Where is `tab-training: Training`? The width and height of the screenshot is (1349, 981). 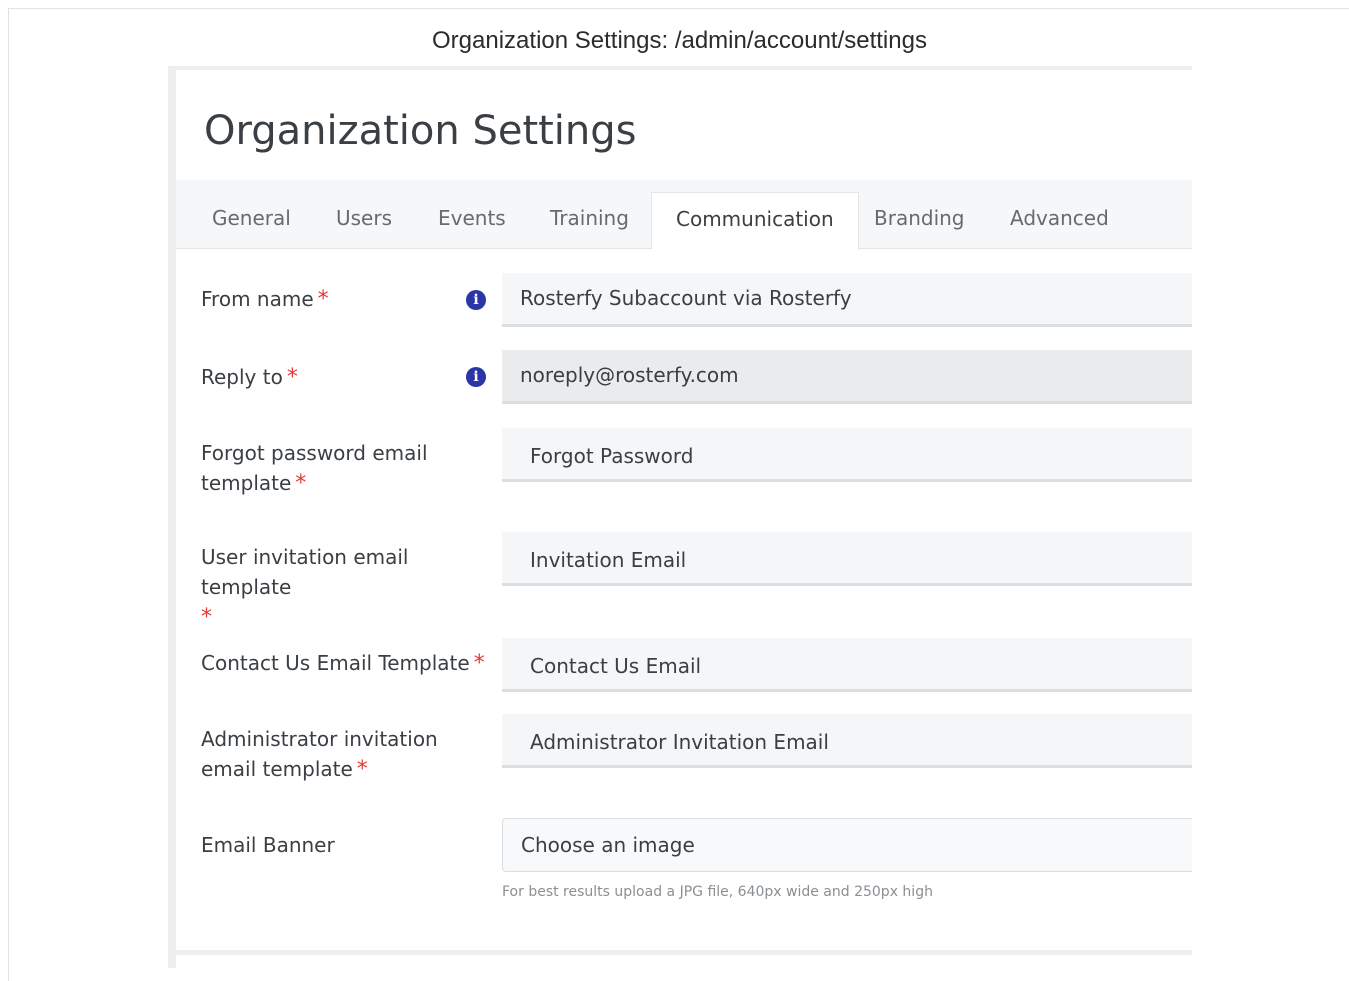 tab-training: Training is located at coordinates (589, 223).